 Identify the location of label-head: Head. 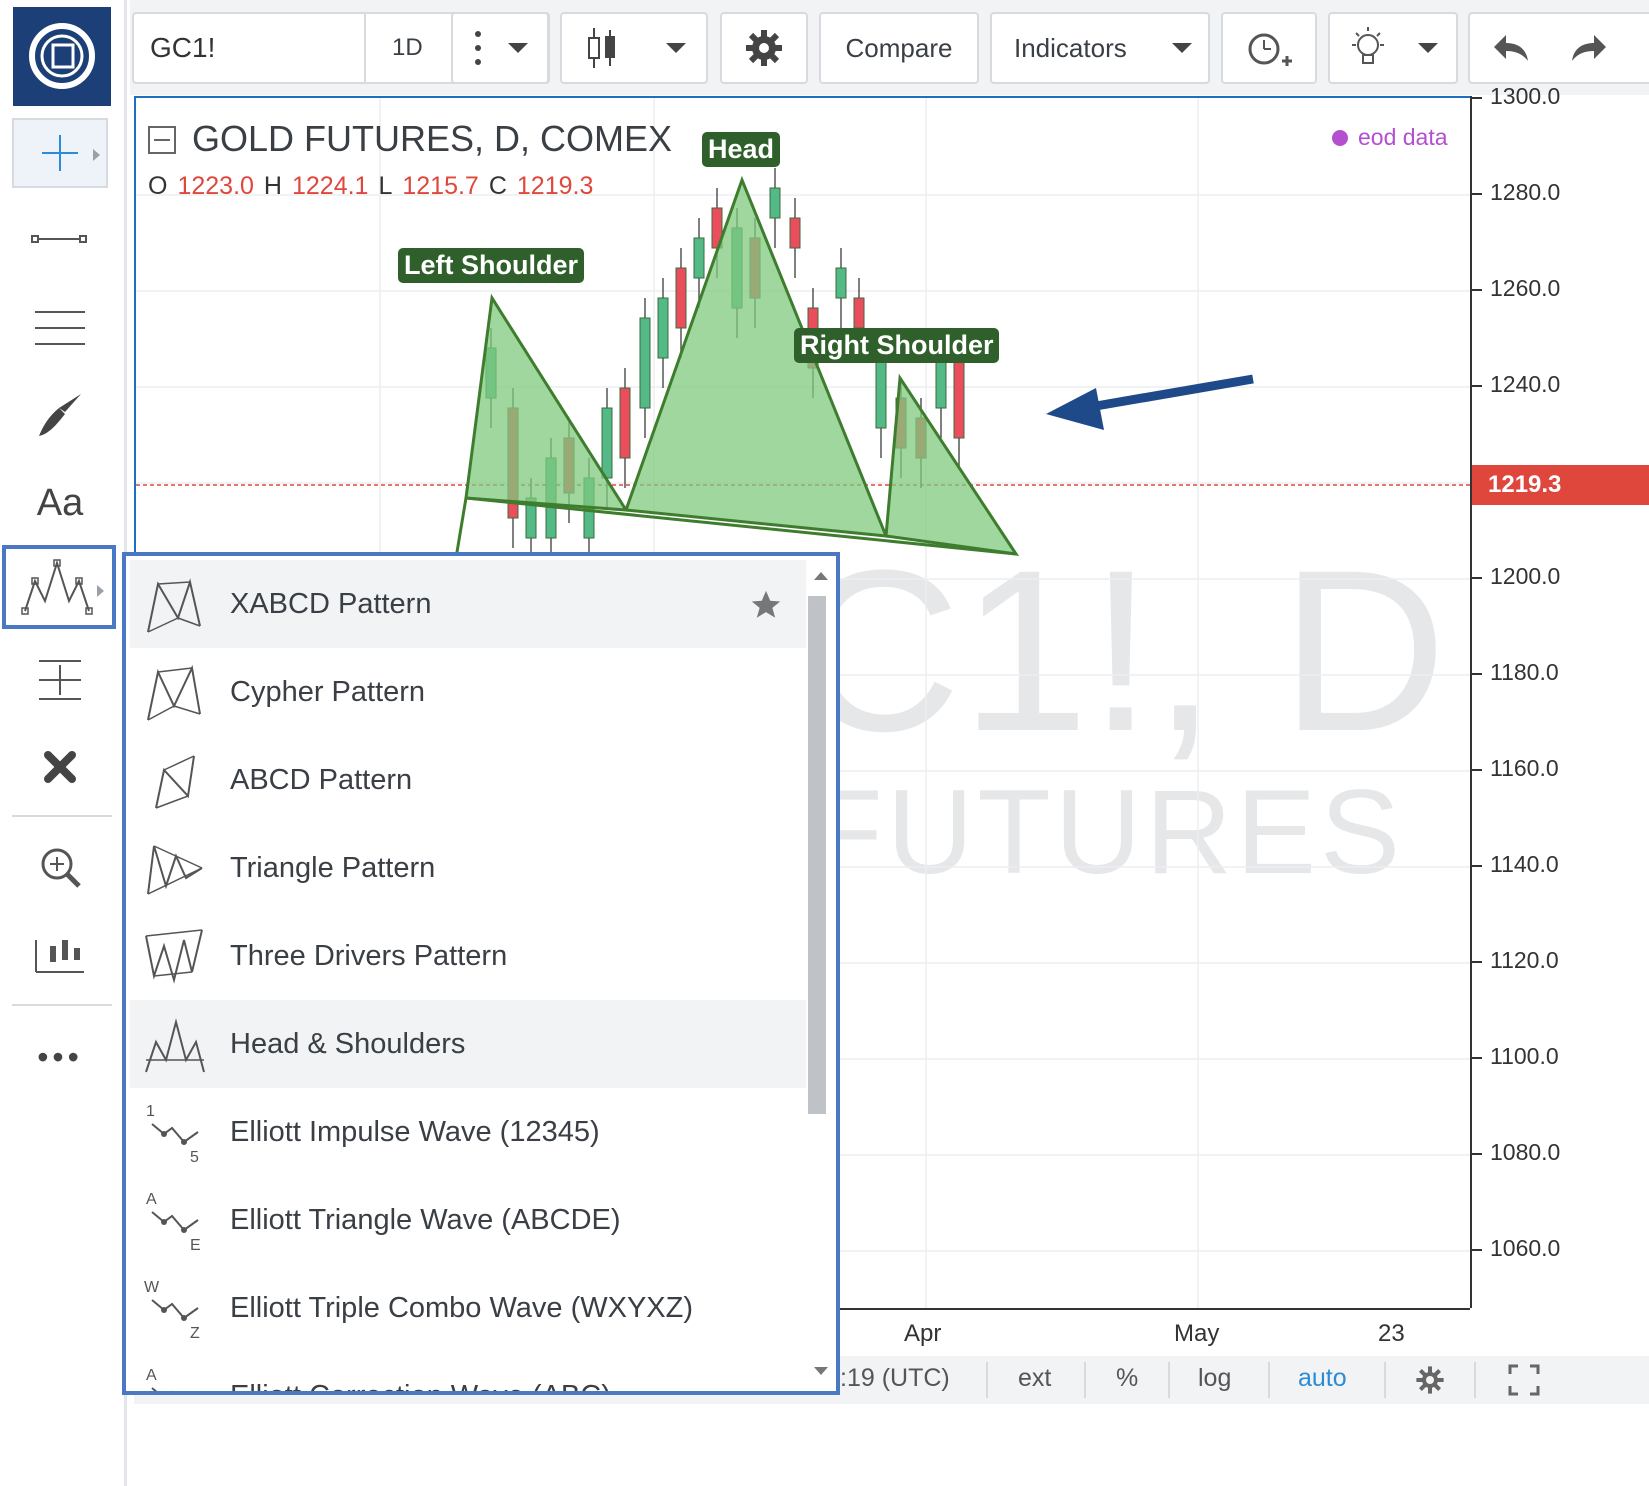
(741, 149).